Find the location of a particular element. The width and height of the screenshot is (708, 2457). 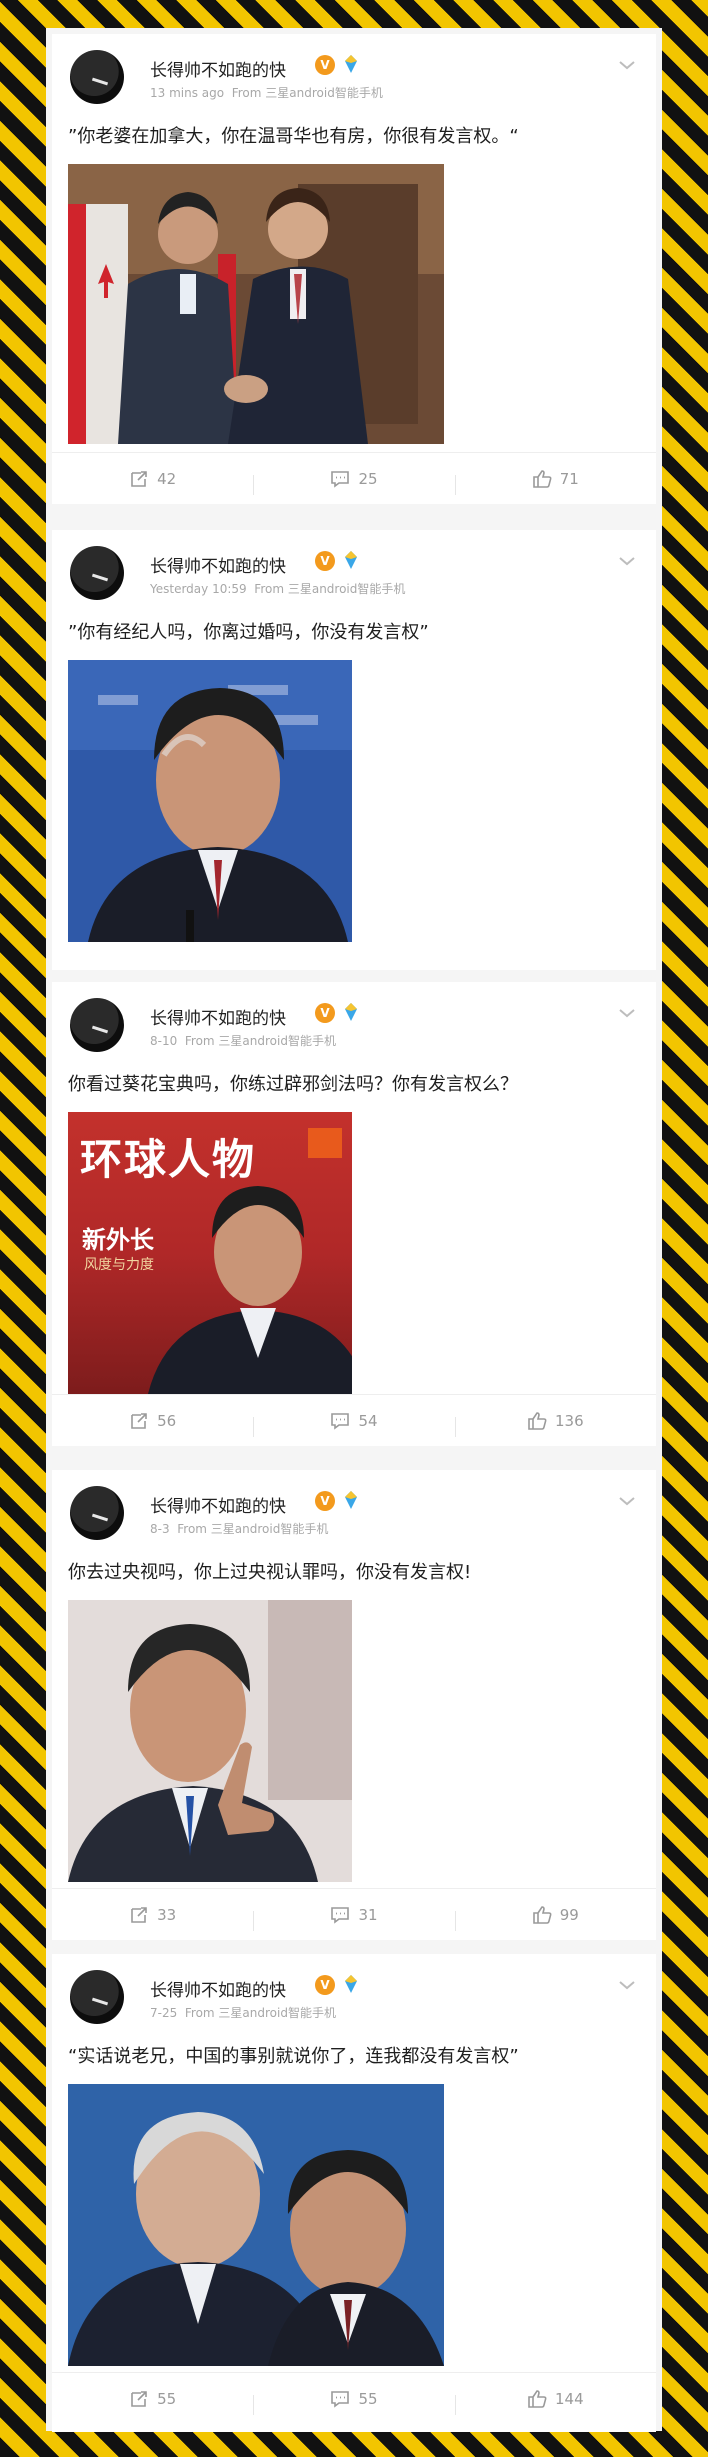

comment-button: 31 is located at coordinates (353, 1918).